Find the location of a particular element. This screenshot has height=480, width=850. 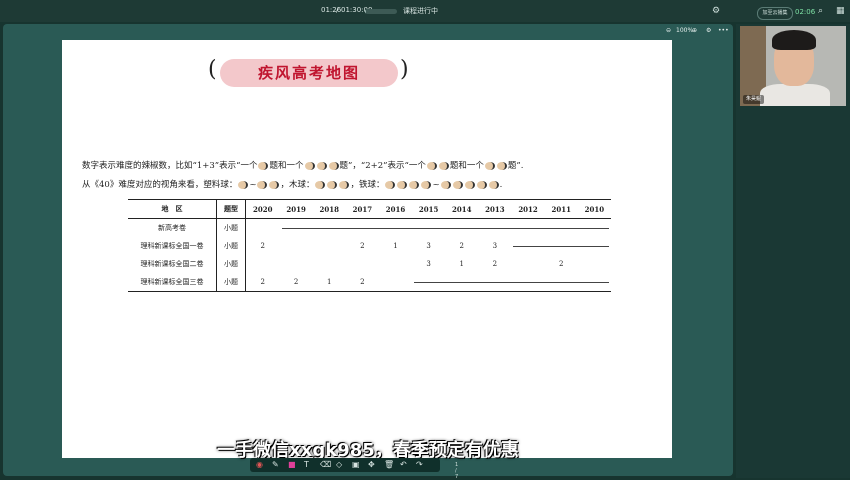

shape-icon: ◇ is located at coordinates (339, 464).